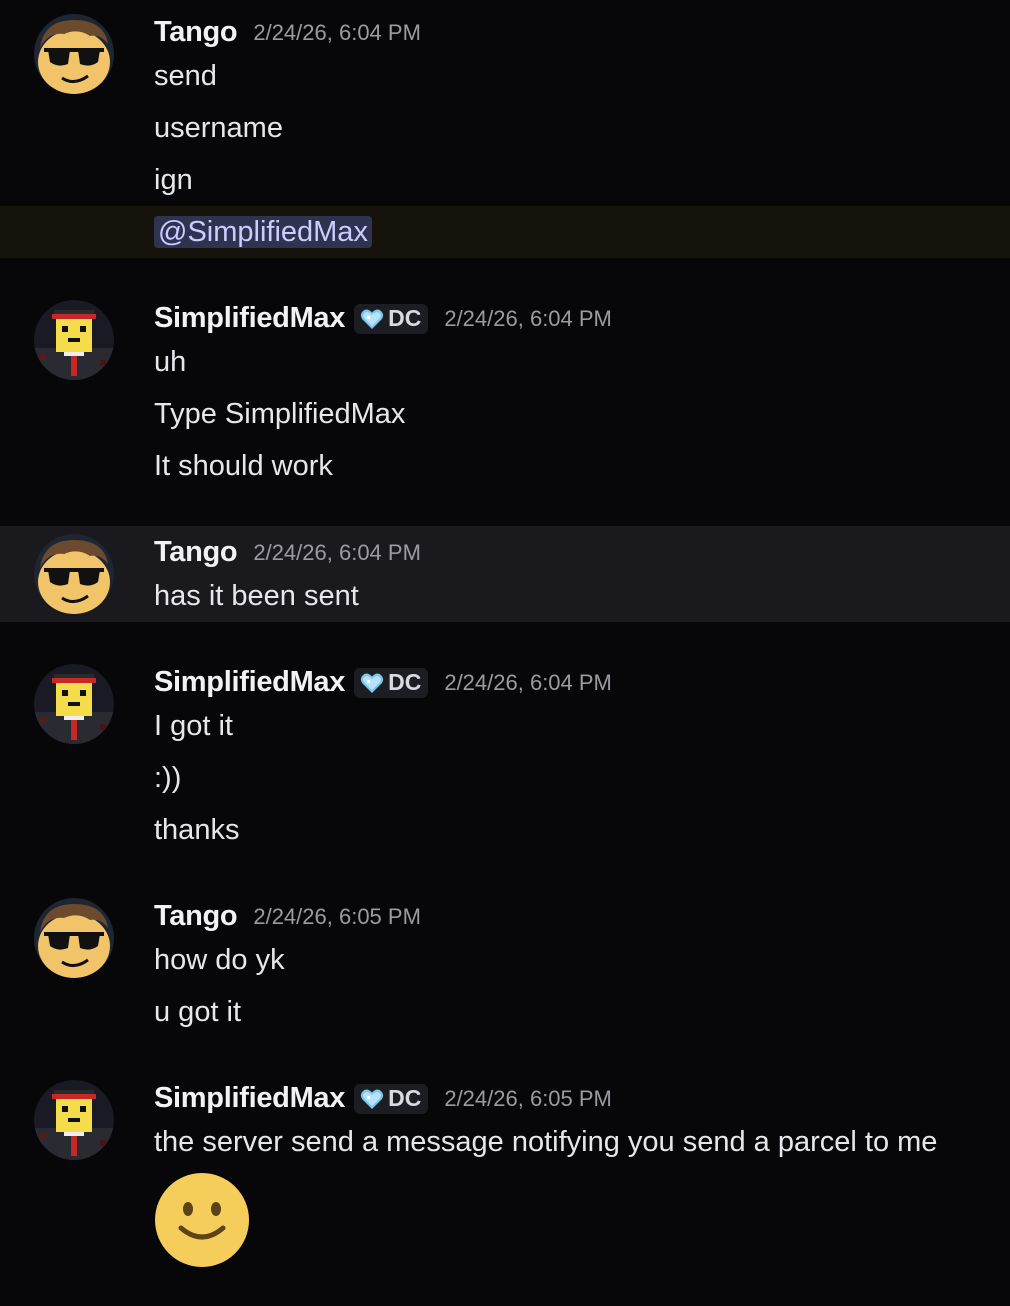  I want to click on message-line: Type SimplifiedMax, so click(280, 414).